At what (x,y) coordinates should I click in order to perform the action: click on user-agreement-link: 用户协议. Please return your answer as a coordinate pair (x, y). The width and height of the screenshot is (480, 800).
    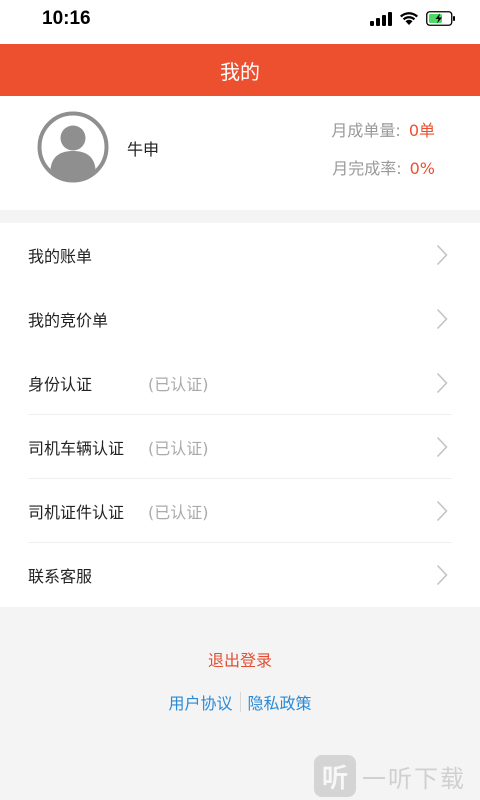
    Looking at the image, I should click on (200, 702).